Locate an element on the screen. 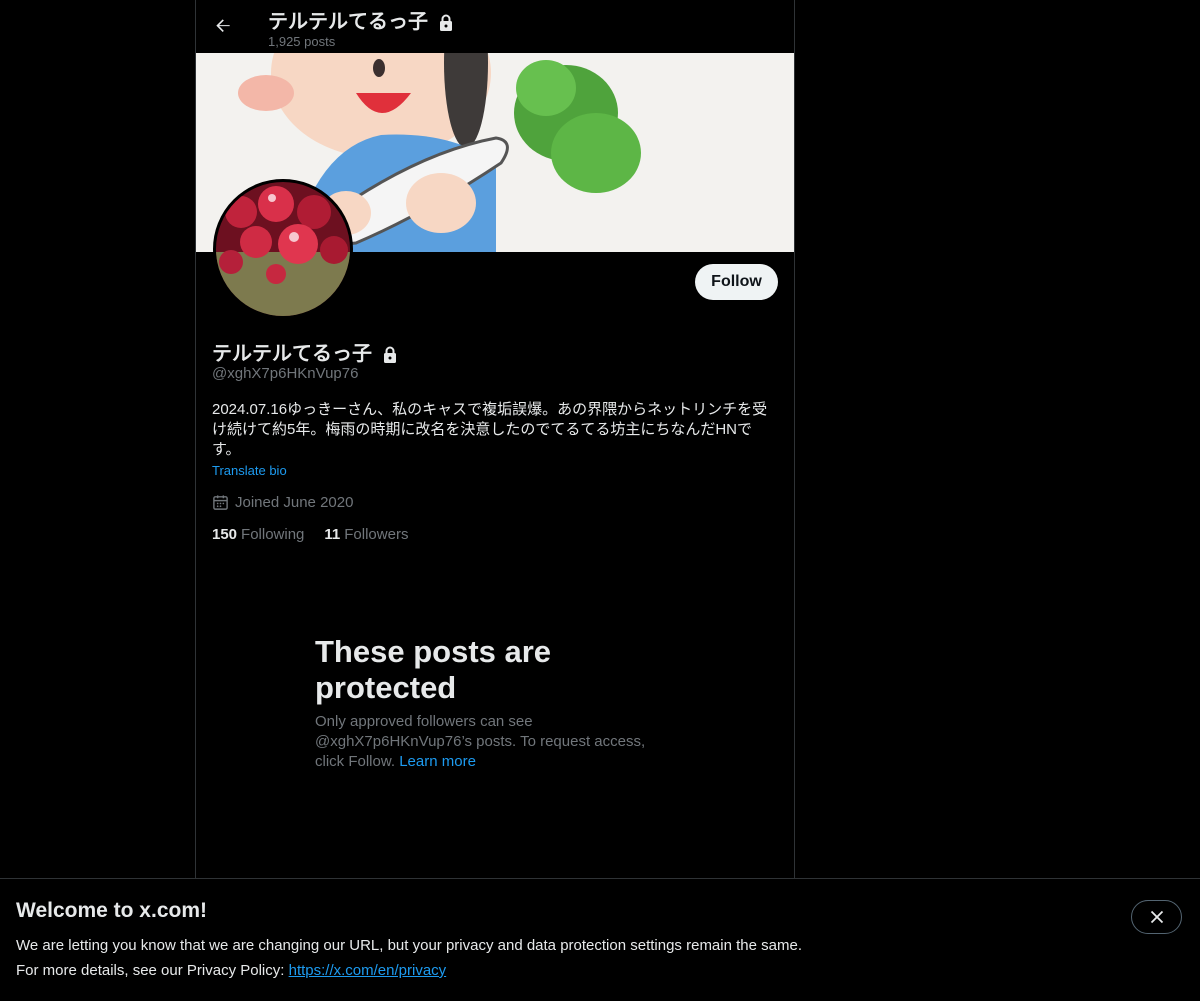 The image size is (1200, 1001). profile-display-name: テルテルてるっ子 is located at coordinates (292, 354).